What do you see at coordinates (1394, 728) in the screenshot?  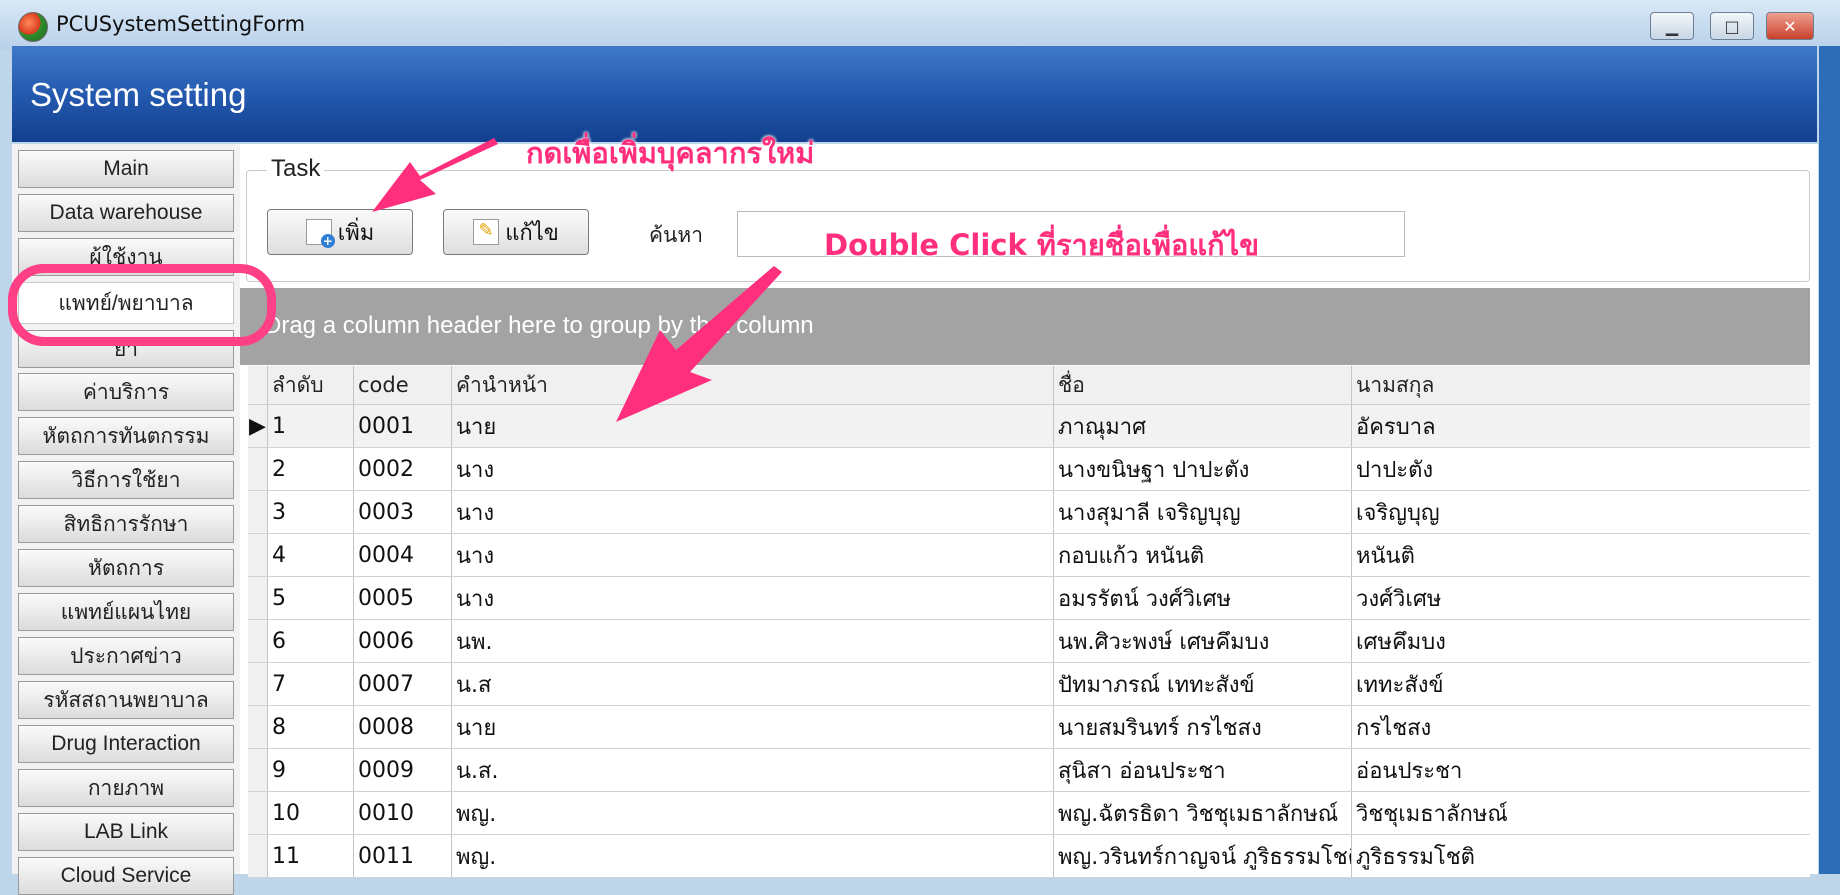 I see `cell-surname: กรไชสง` at bounding box center [1394, 728].